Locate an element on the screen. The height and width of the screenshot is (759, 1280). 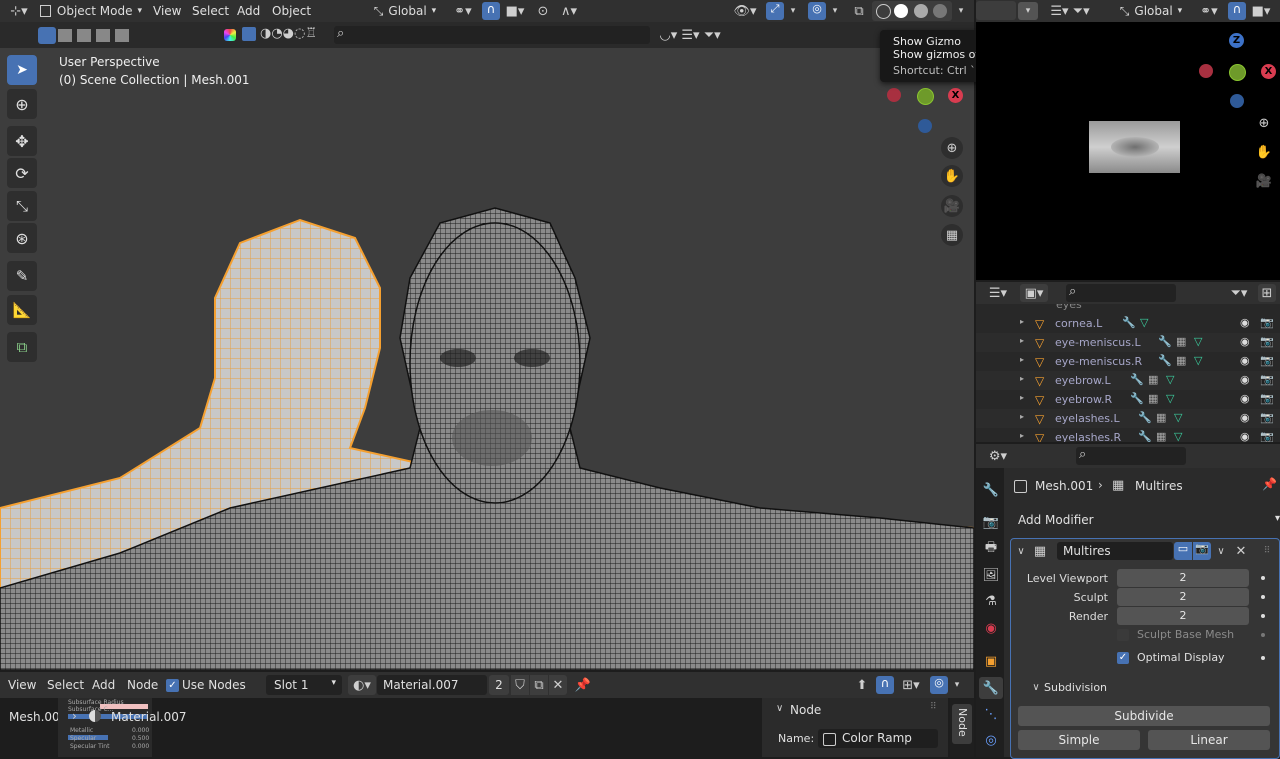
snap-target-icon: ■▾ is located at coordinates (515, 11).